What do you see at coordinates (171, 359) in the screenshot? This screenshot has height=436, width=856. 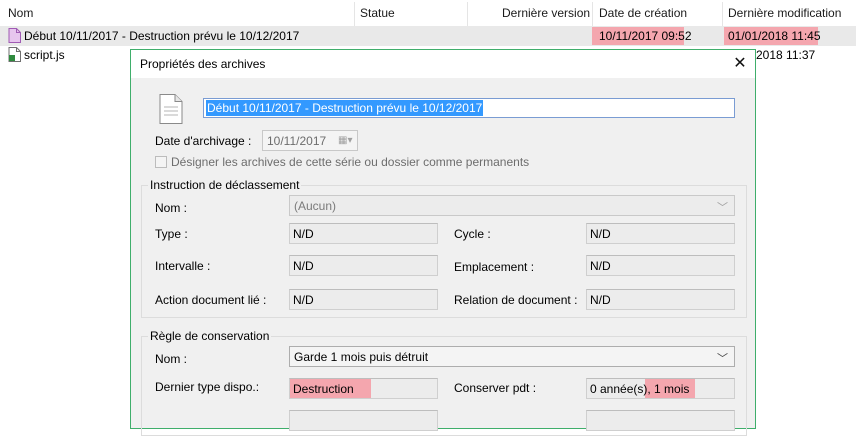 I see `retention-name-label: Nom :` at bounding box center [171, 359].